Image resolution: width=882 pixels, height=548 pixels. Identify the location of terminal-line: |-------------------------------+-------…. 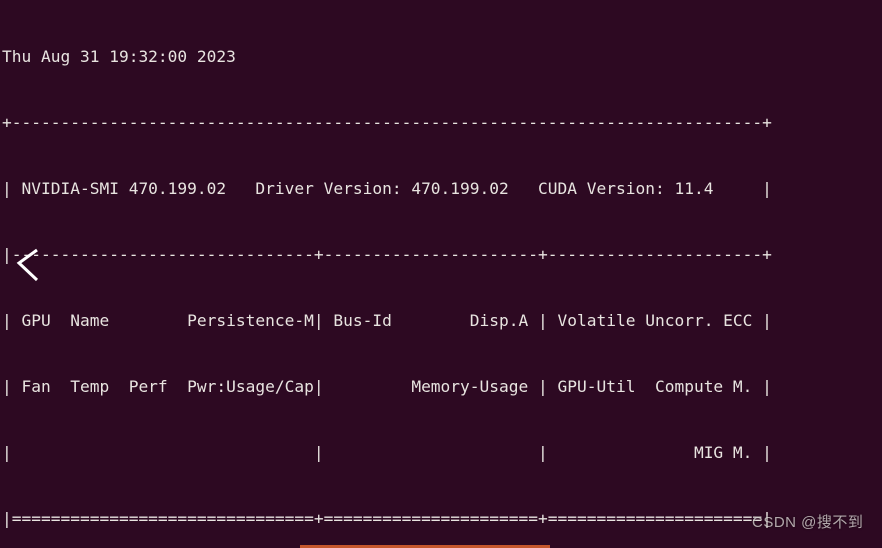
(387, 254).